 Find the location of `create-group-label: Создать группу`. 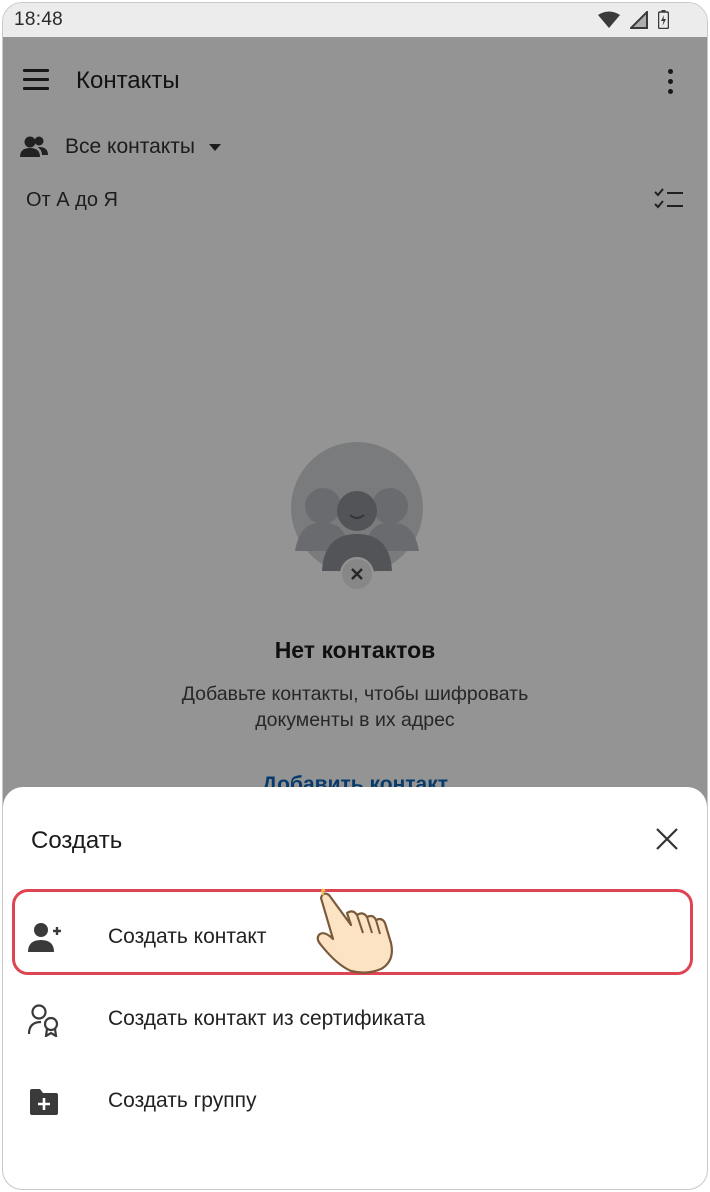

create-group-label: Создать группу is located at coordinates (182, 1100).